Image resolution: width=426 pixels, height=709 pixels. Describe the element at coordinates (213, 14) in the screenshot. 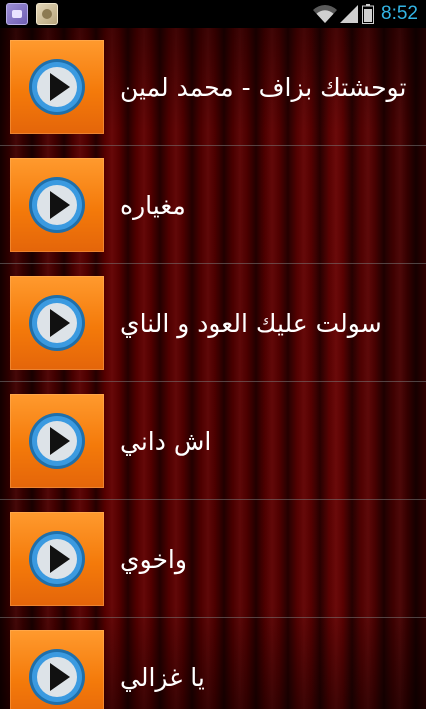

I see `status-bar: 8:52` at that location.